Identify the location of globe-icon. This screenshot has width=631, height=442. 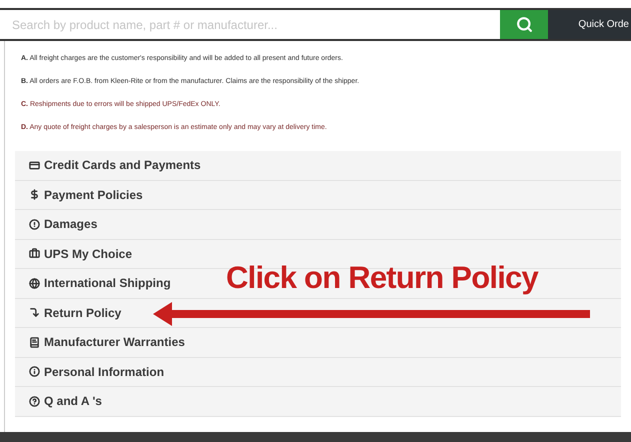
(34, 283).